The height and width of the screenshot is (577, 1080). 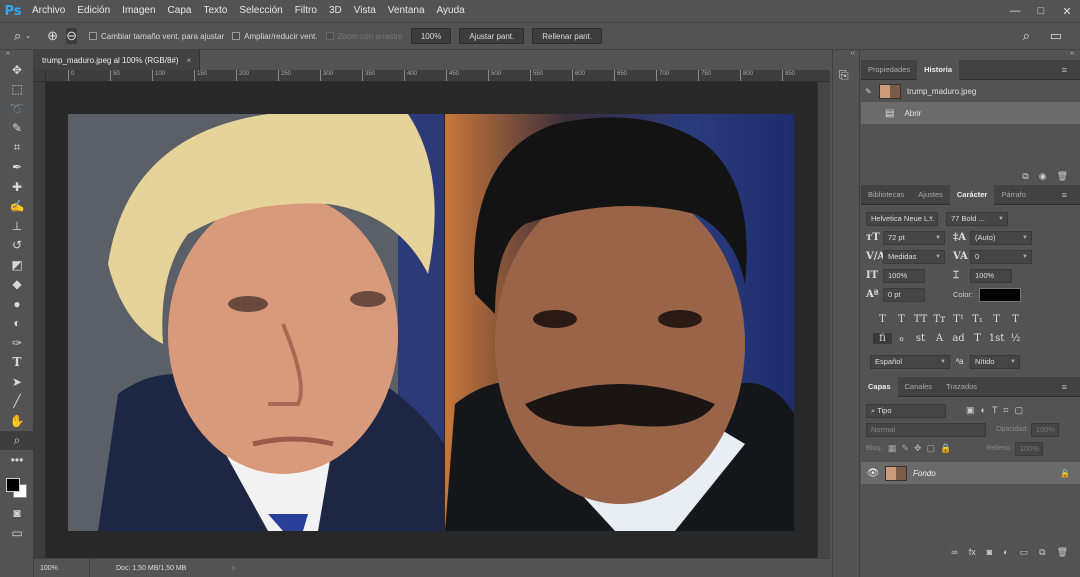 I want to click on opentype-button: fi, so click(x=882, y=338).